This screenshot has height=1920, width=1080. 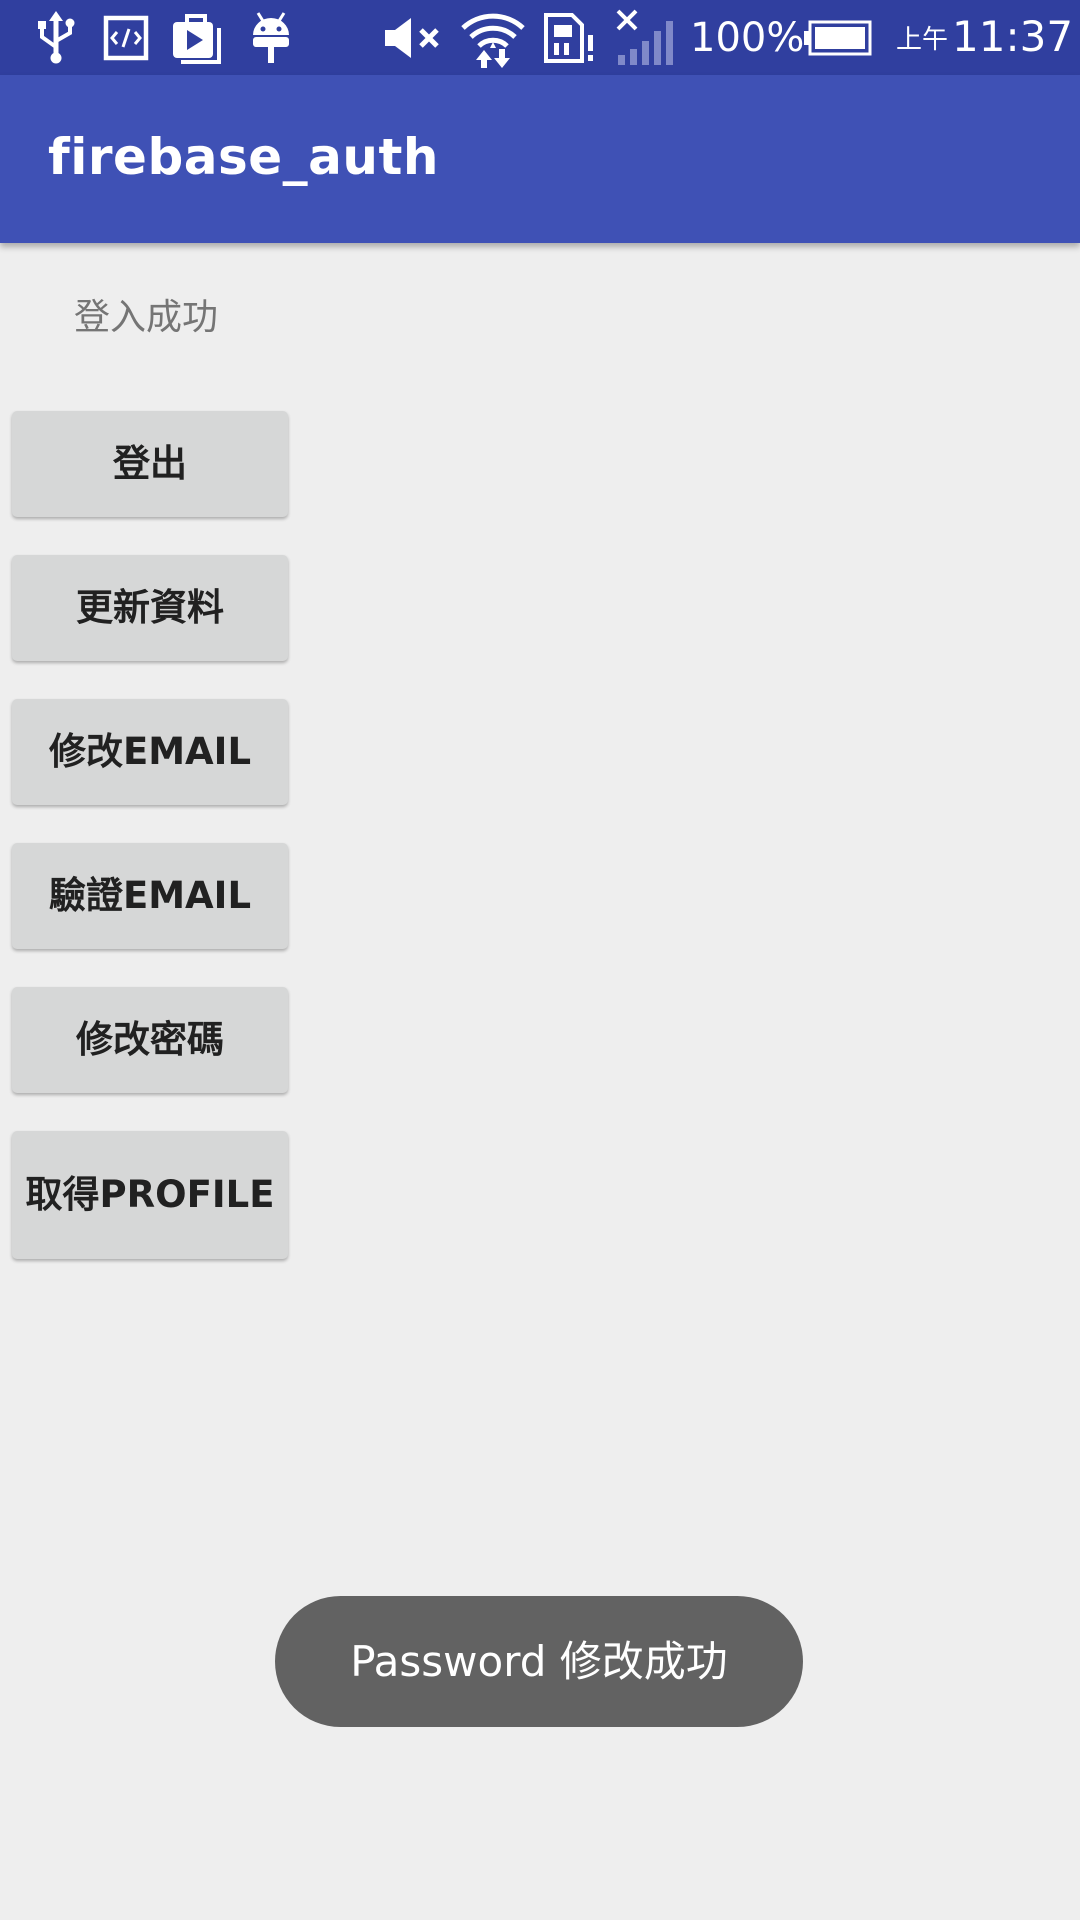 What do you see at coordinates (540, 37) in the screenshot?
I see `status-bar: 100% 上午 11:37` at bounding box center [540, 37].